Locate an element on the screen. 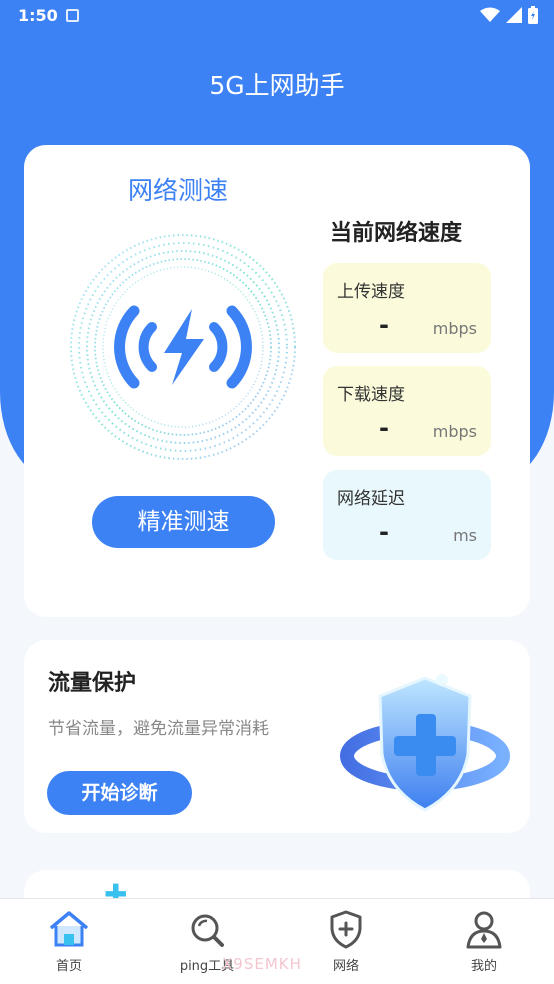 The height and width of the screenshot is (984, 554). upload-value: - is located at coordinates (384, 325).